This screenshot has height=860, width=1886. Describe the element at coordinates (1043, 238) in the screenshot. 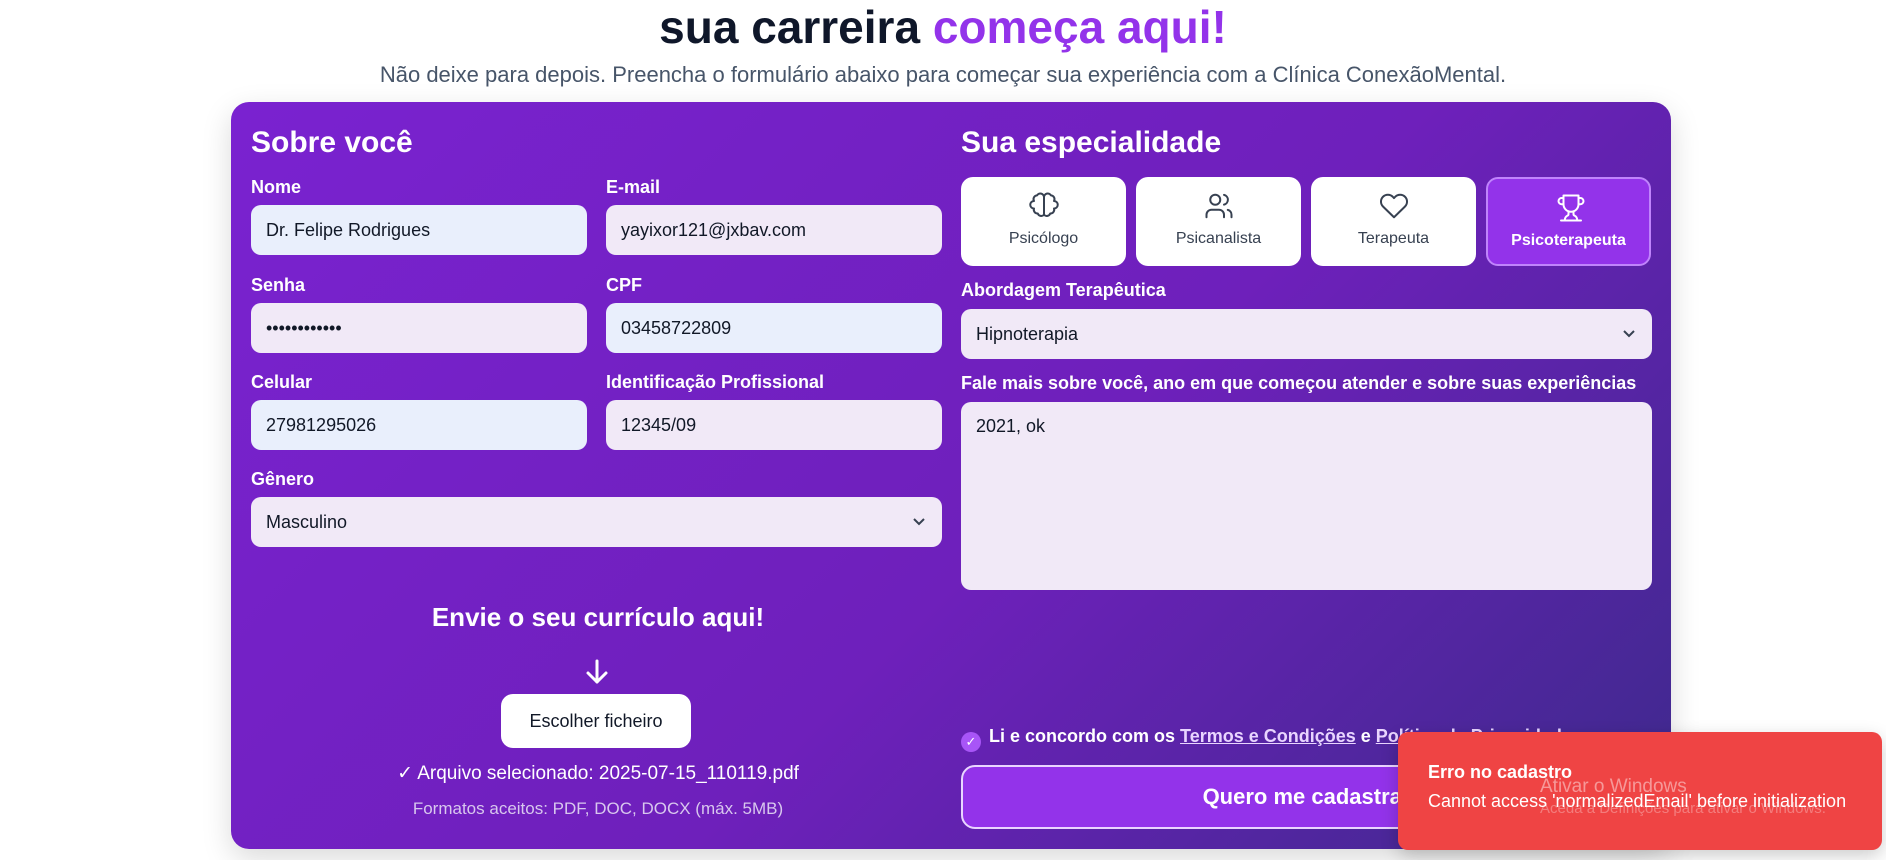

I see `specialty-option-label: Psicólogo` at that location.